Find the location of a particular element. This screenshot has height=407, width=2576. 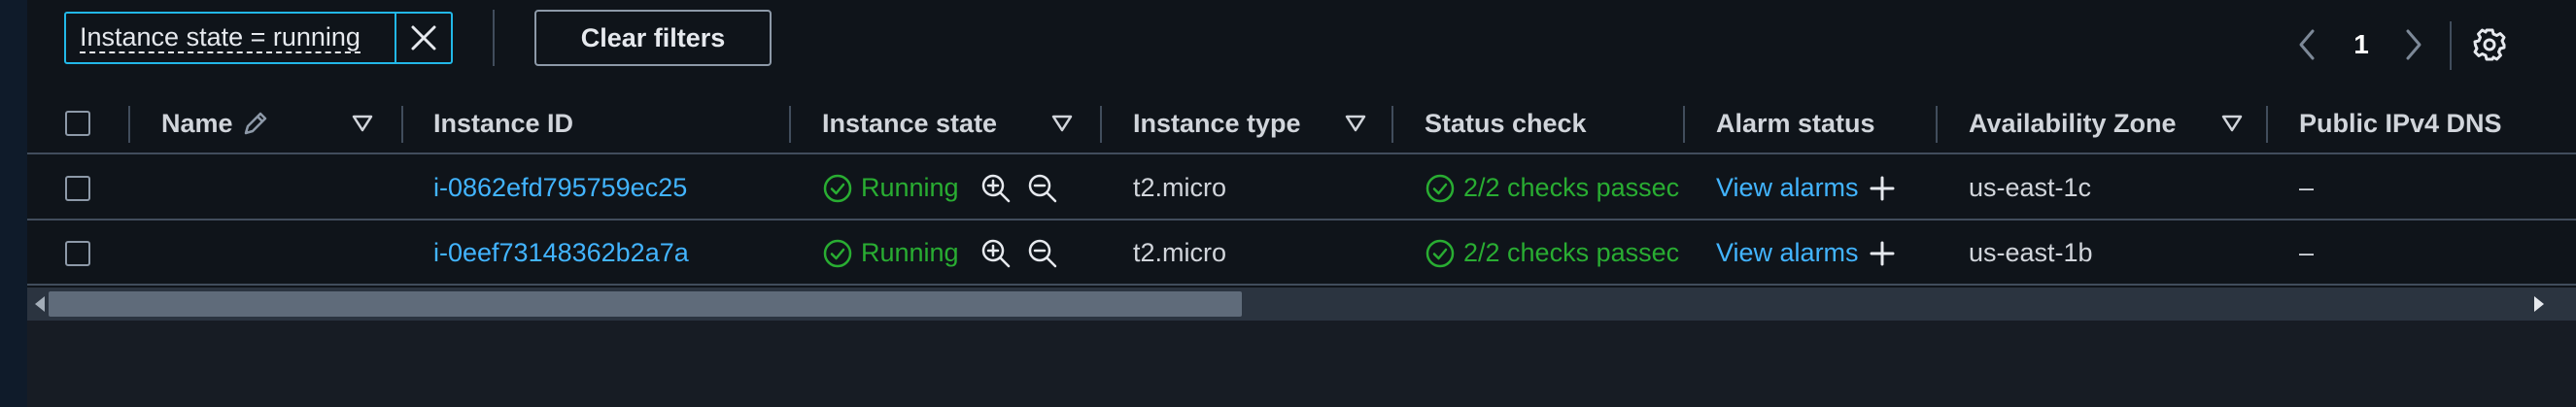

instance-id-link: i-0eef73148362b2a7a is located at coordinates (608, 253).